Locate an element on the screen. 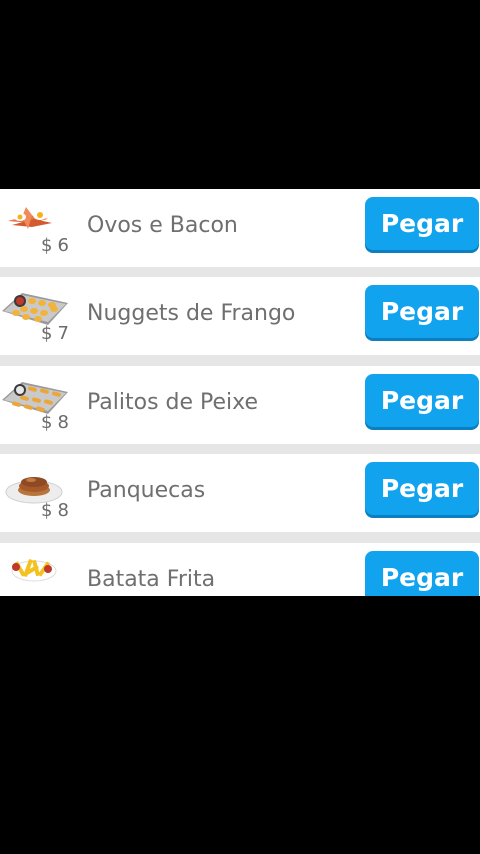 Image resolution: width=480 pixels, height=854 pixels. item-name: Palitos de Peixe is located at coordinates (173, 402).